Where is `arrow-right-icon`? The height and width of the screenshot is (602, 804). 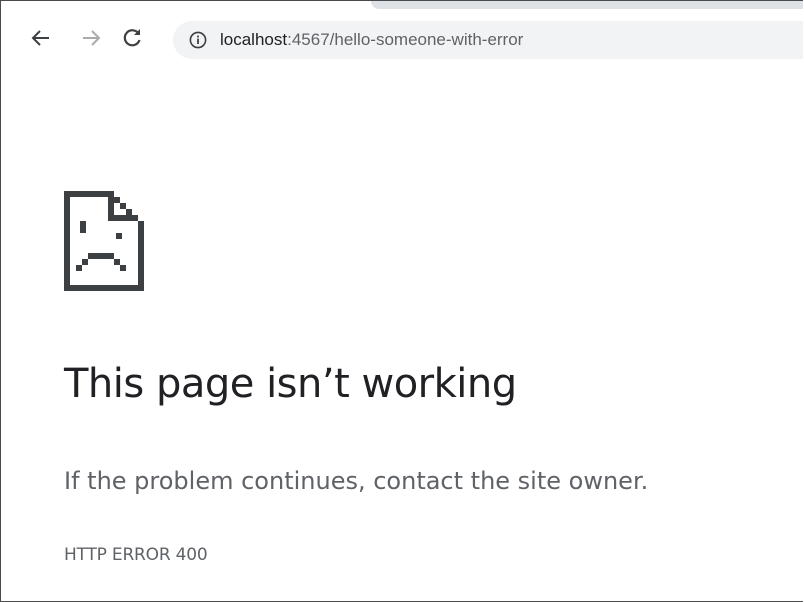 arrow-right-icon is located at coordinates (92, 38).